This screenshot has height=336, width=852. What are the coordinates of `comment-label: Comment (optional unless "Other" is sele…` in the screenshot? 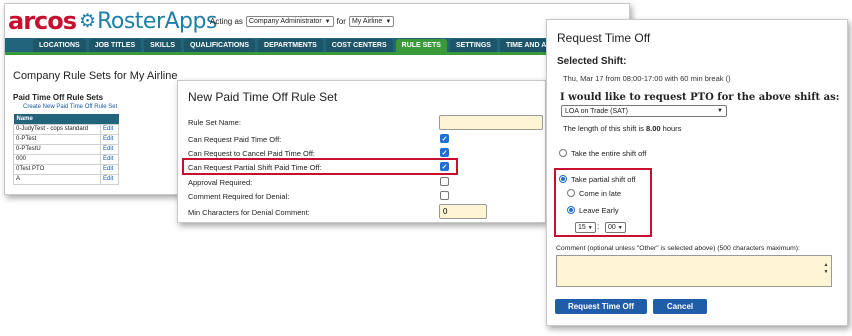 It's located at (678, 248).